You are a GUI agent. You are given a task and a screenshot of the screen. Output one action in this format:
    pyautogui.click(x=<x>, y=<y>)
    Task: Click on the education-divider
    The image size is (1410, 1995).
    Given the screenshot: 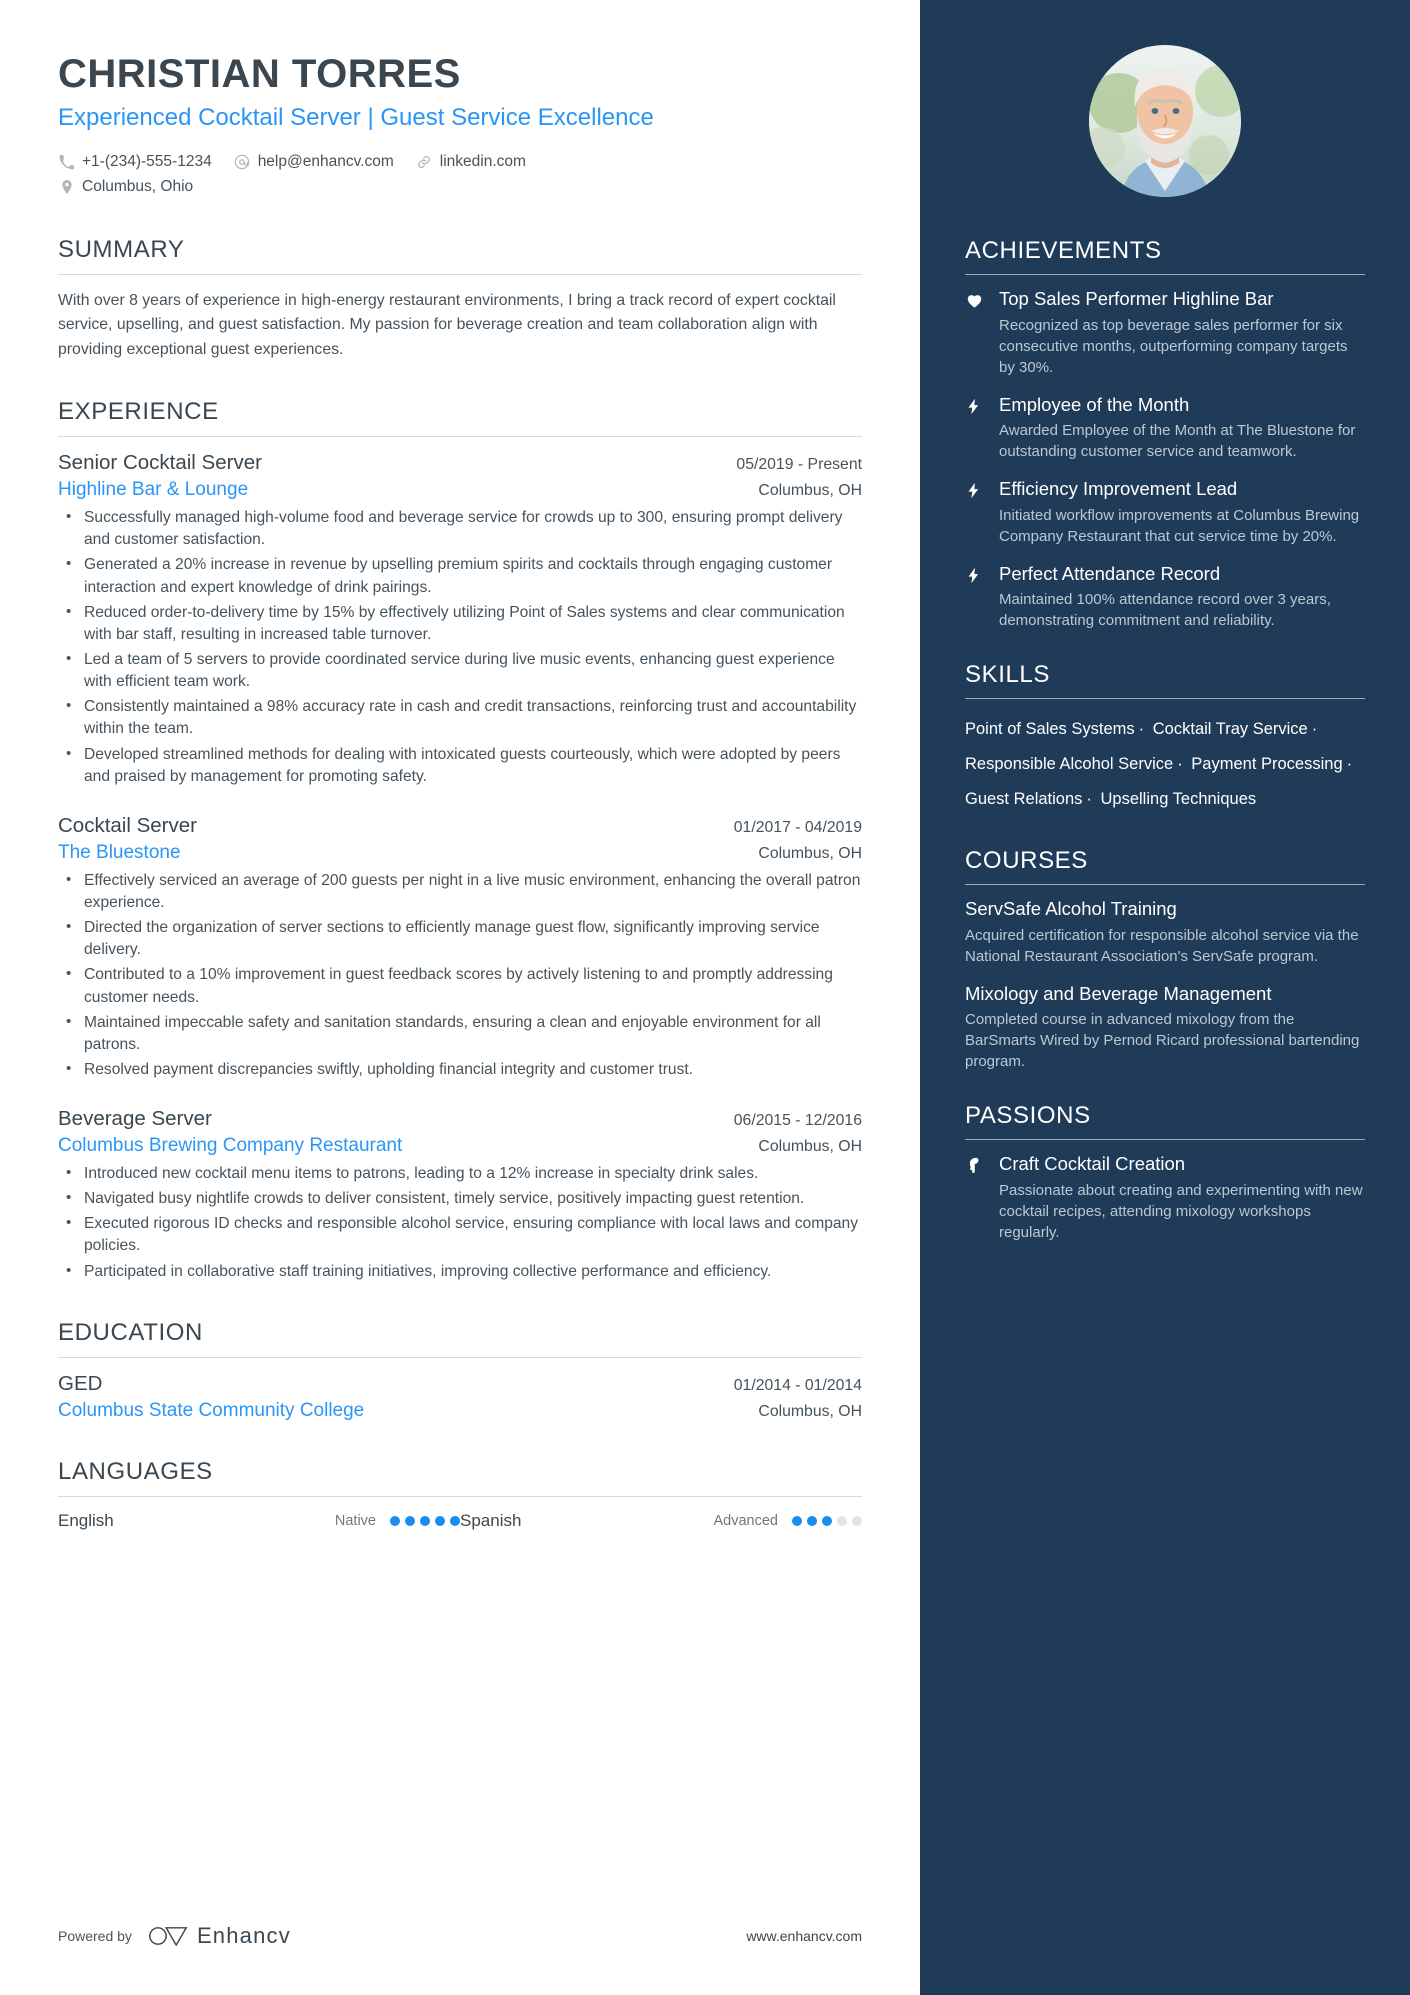 What is the action you would take?
    pyautogui.click(x=460, y=1357)
    